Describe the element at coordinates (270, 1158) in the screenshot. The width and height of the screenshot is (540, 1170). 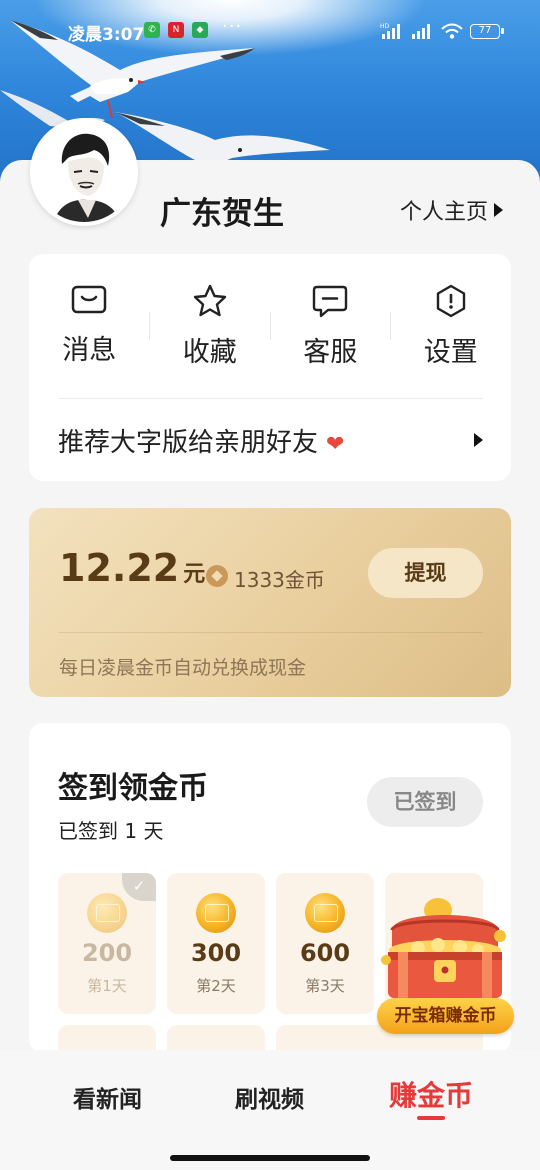
I see `home-indicator` at that location.